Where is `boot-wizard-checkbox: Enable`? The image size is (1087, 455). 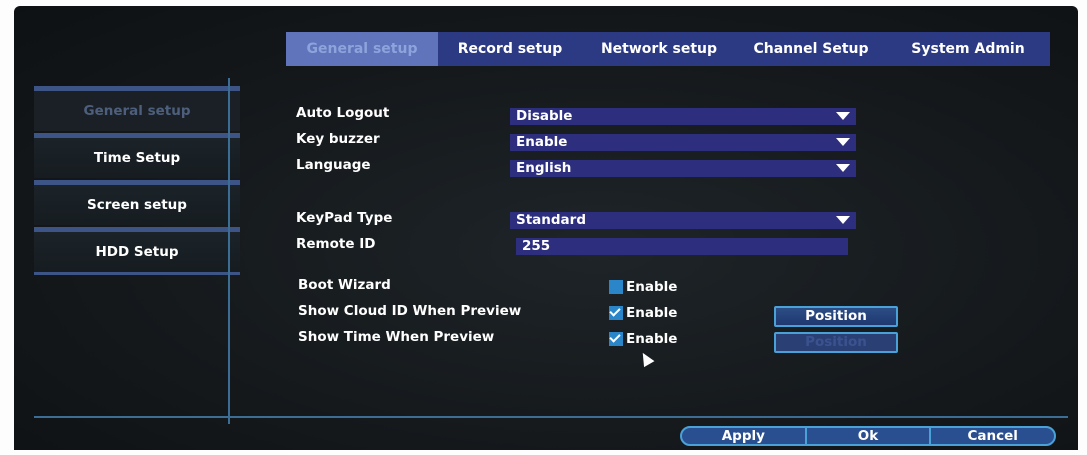 boot-wizard-checkbox: Enable is located at coordinates (643, 287).